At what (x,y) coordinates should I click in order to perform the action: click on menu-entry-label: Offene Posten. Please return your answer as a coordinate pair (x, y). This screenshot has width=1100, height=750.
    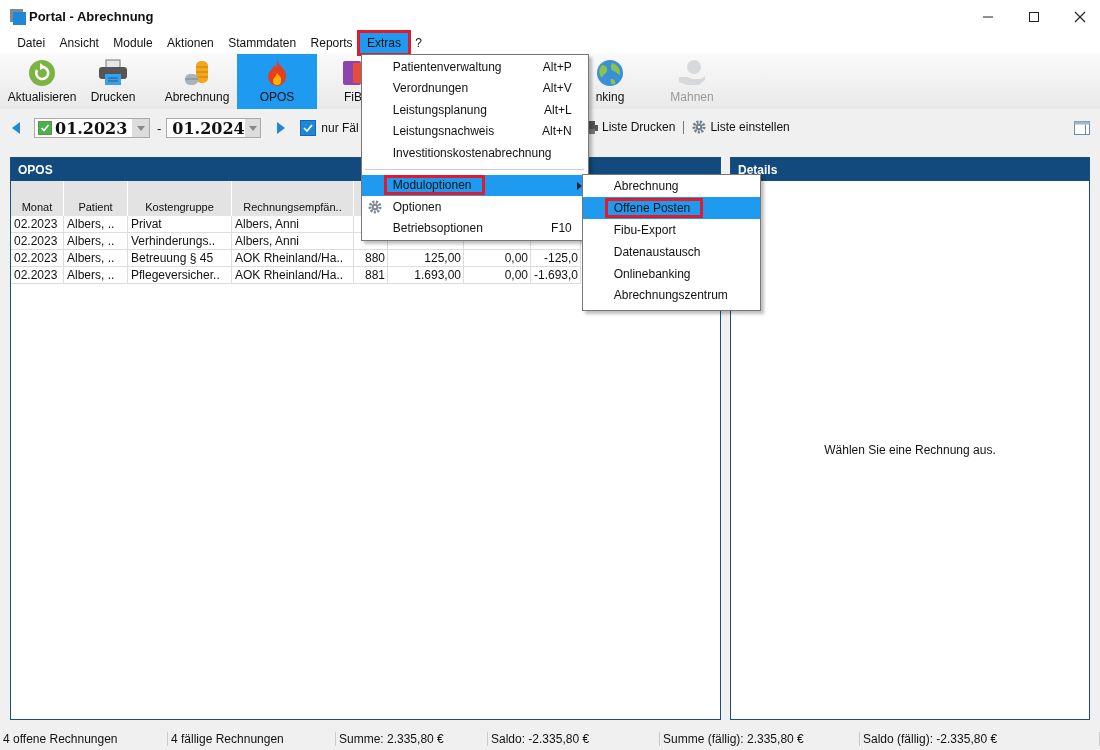
    Looking at the image, I should click on (654, 208).